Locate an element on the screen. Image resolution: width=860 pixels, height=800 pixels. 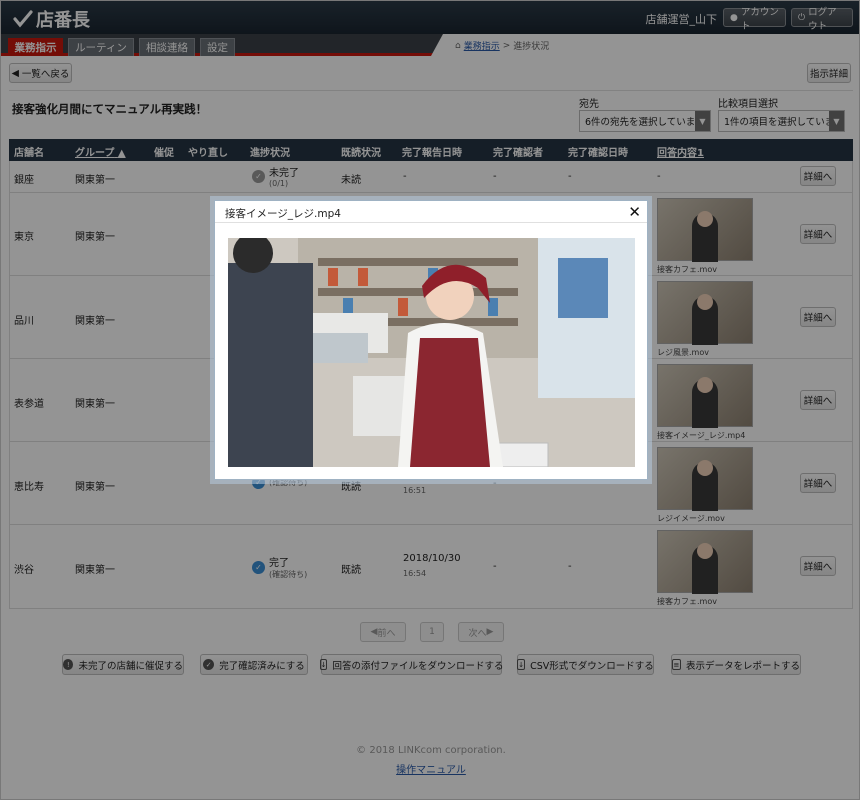
close-icon: ✕ is located at coordinates (634, 212).